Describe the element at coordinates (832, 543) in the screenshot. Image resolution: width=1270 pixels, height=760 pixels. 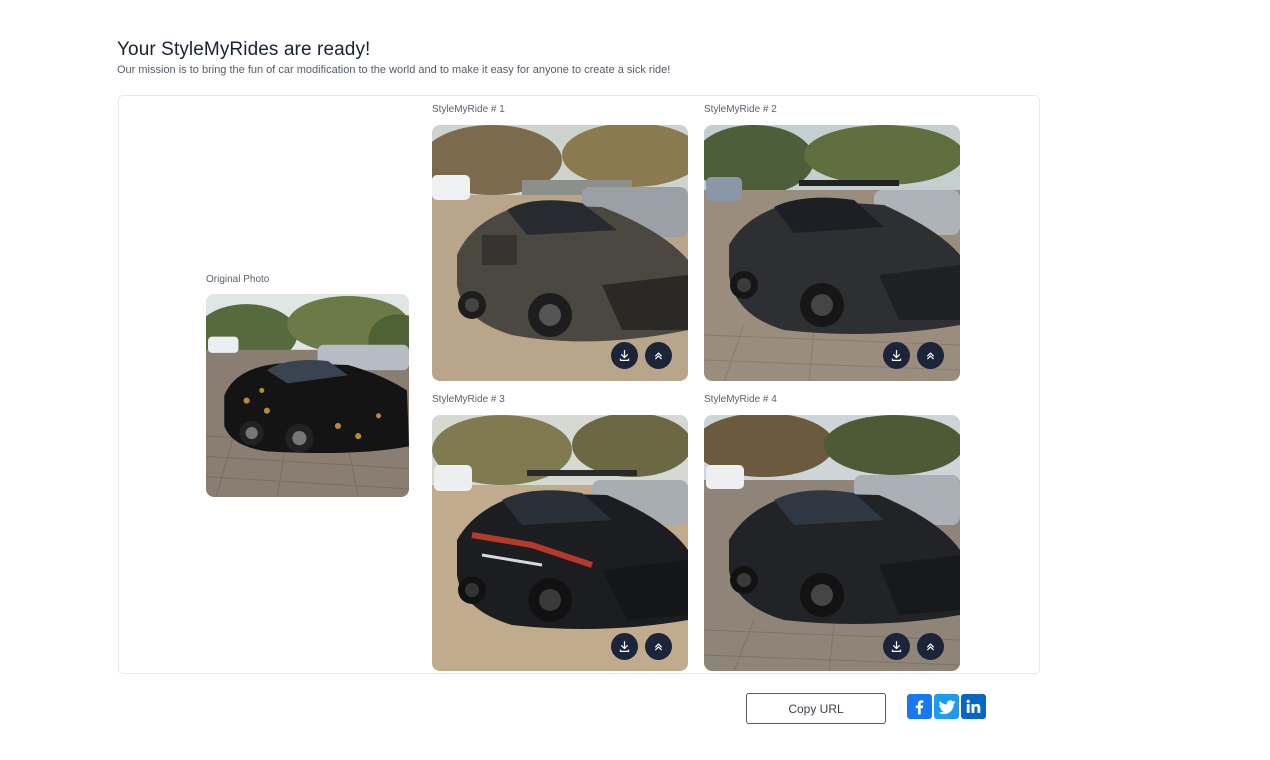
I see `result-4-image` at that location.